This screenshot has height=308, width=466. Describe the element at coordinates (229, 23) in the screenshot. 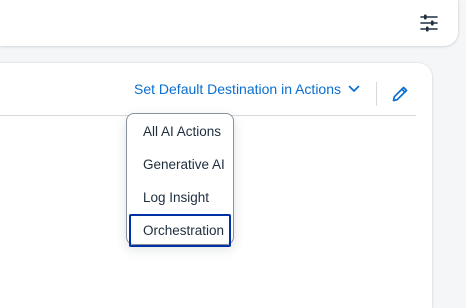

I see `top-toolbar` at that location.